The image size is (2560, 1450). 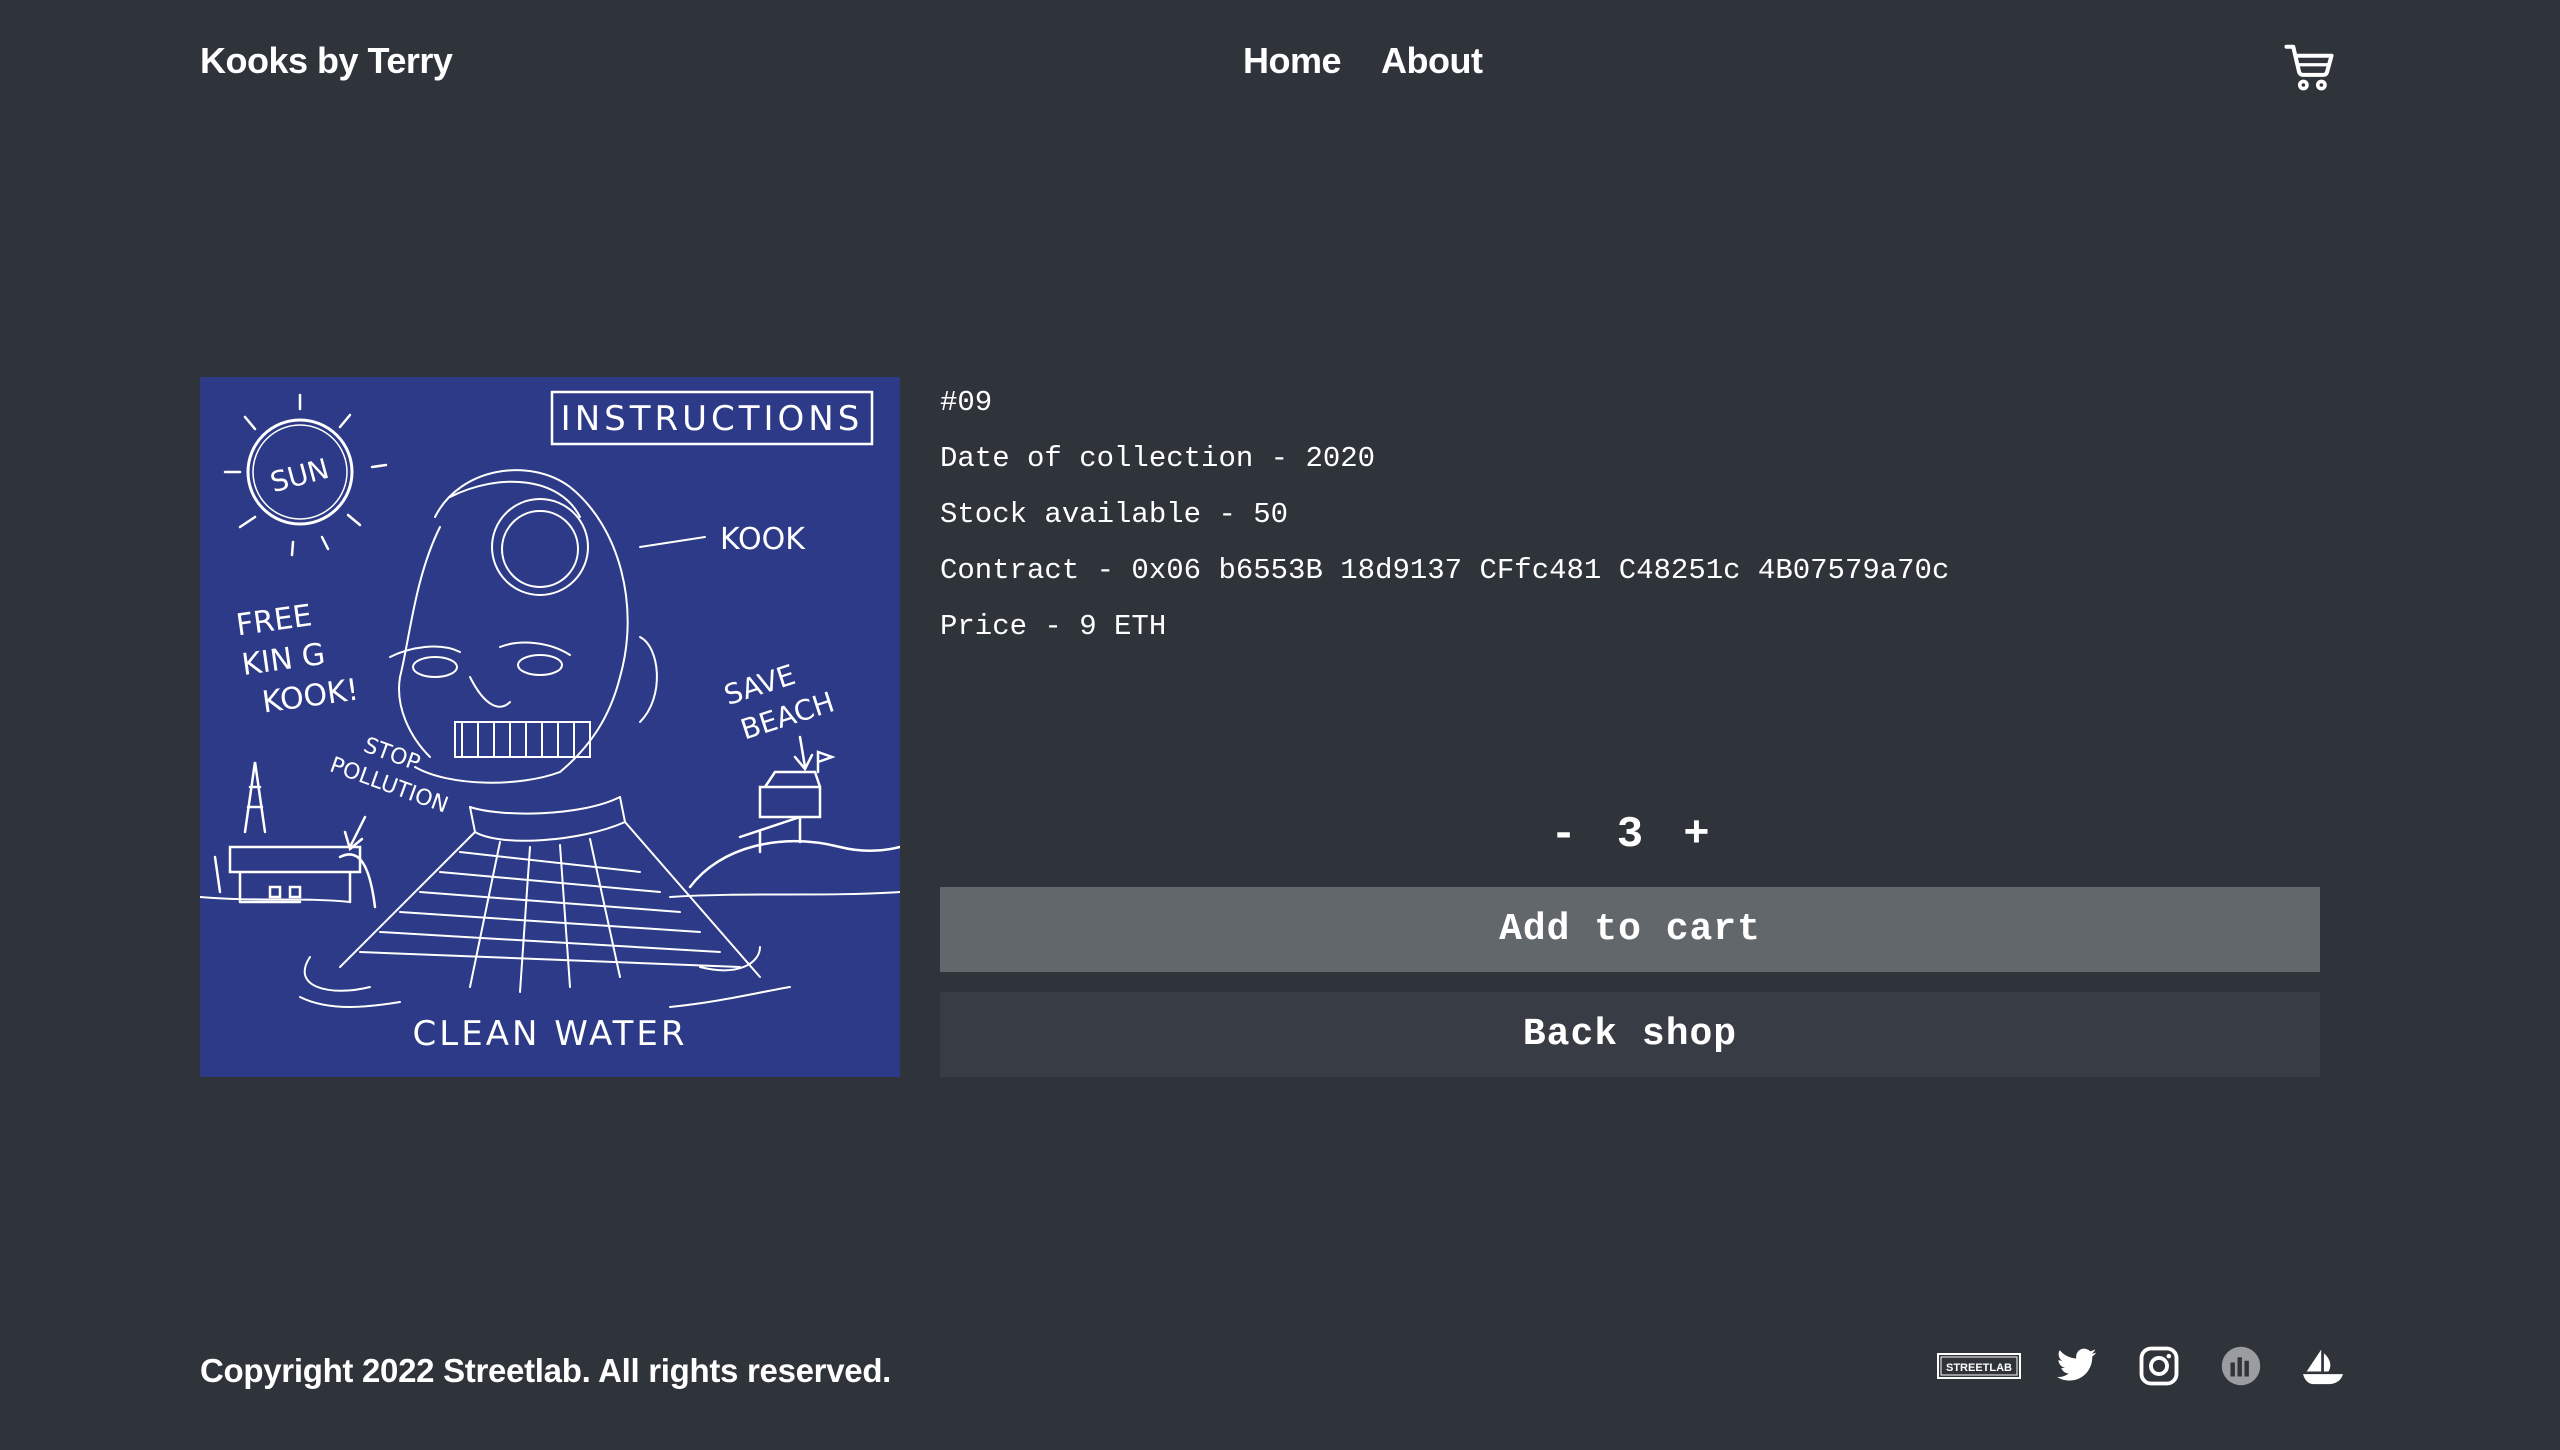 What do you see at coordinates (274, 620) in the screenshot?
I see `svg-text: FREE` at bounding box center [274, 620].